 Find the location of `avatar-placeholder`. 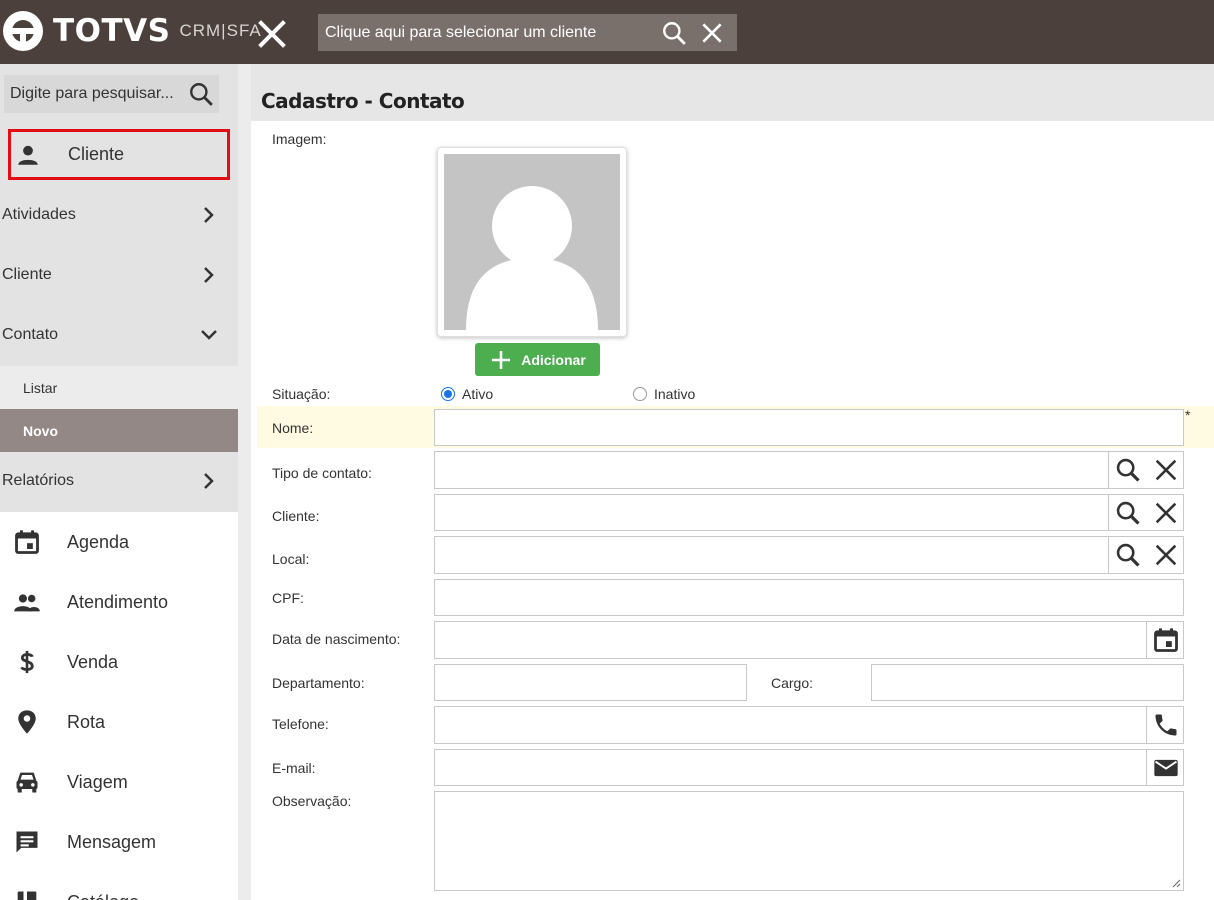

avatar-placeholder is located at coordinates (532, 242).